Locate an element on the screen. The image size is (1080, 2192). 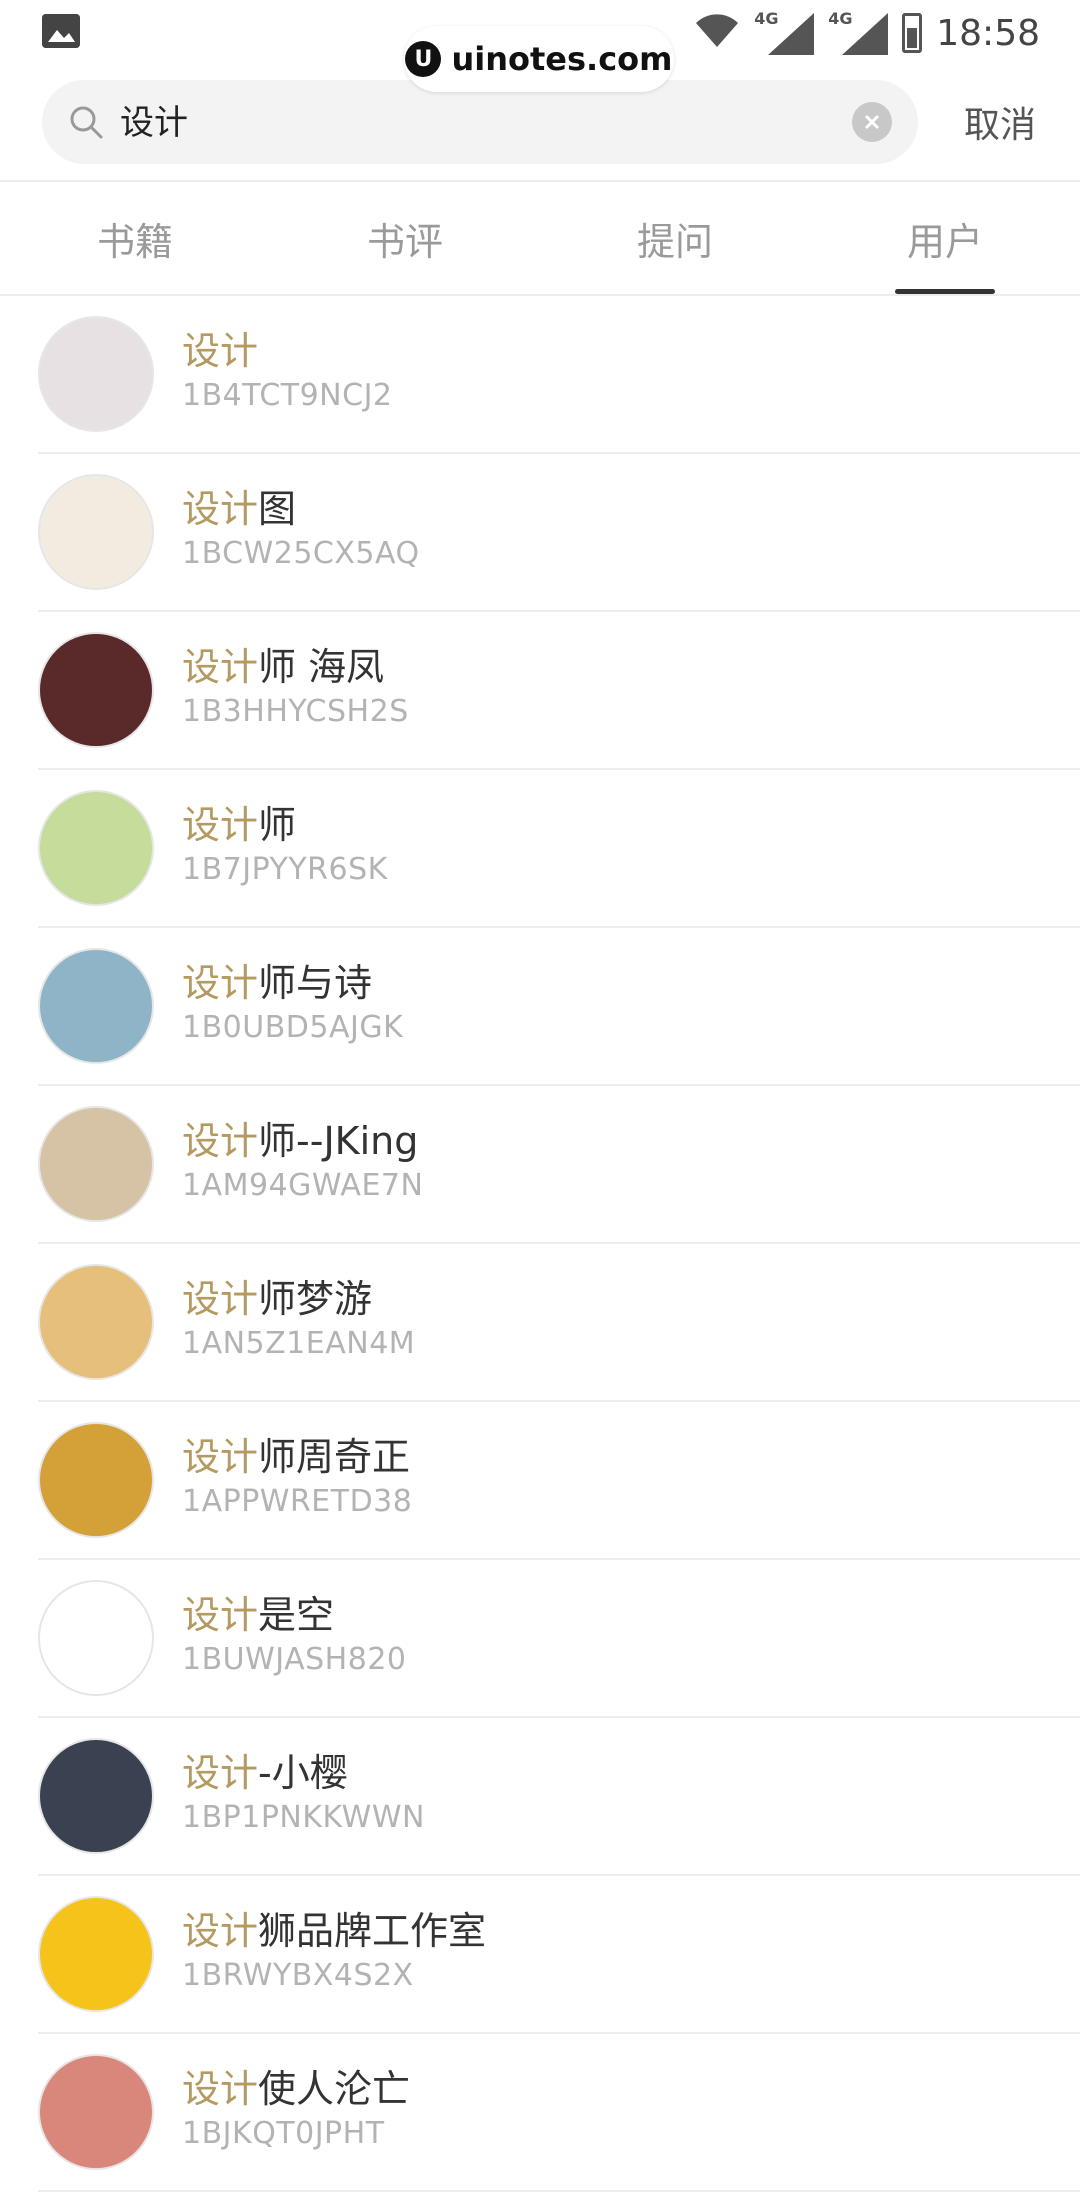
user-row: 设计是空 1BUWJASH820 is located at coordinates (540, 1639).